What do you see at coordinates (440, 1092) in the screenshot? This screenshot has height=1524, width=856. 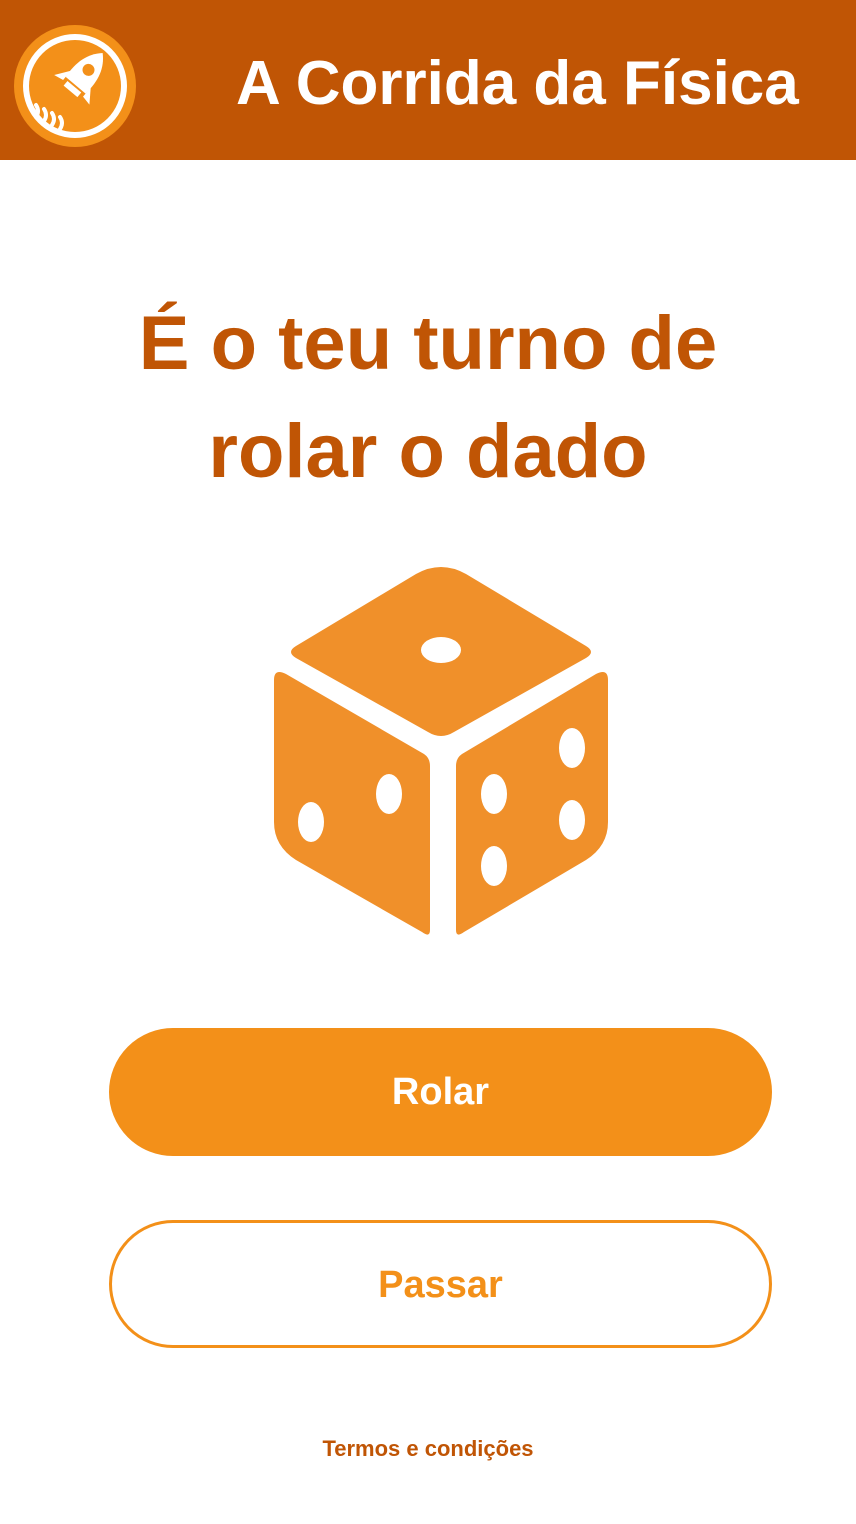 I see `roll-button: Rolar` at bounding box center [440, 1092].